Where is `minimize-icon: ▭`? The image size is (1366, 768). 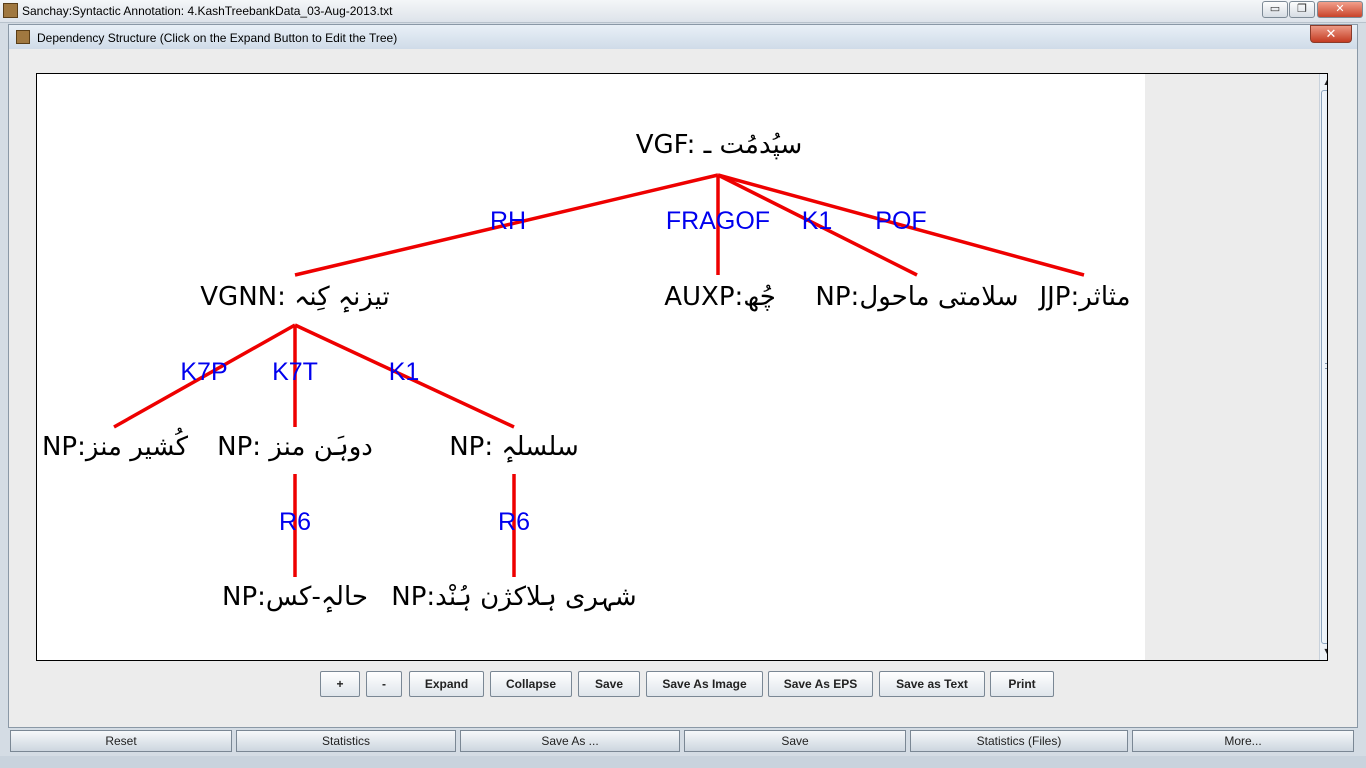
minimize-icon: ▭ is located at coordinates (1275, 8).